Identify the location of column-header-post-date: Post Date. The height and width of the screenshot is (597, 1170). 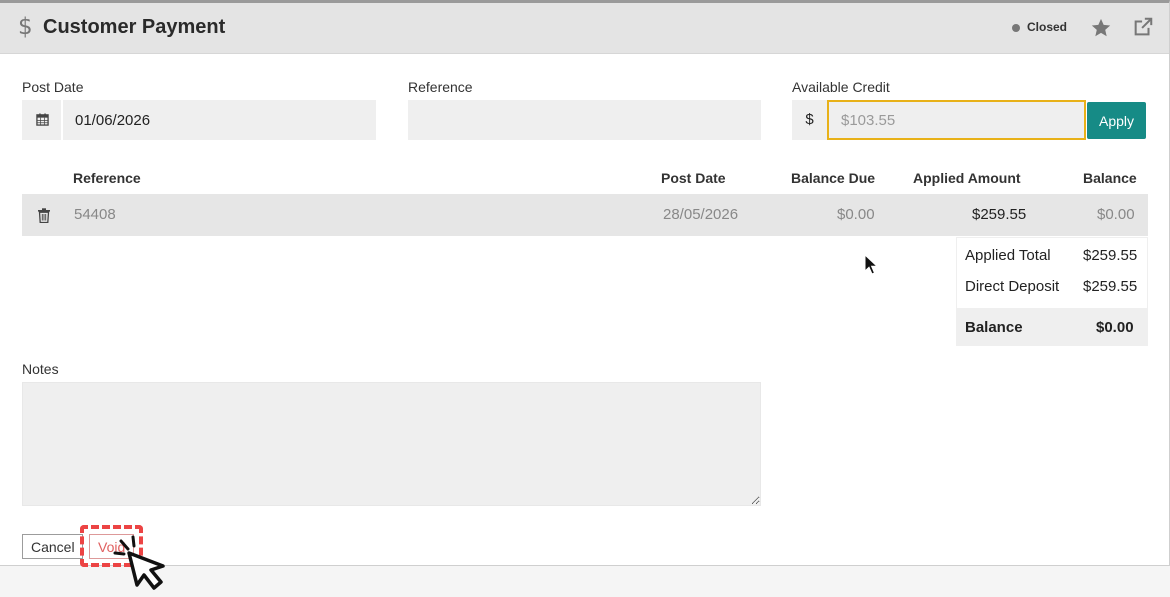
(693, 178).